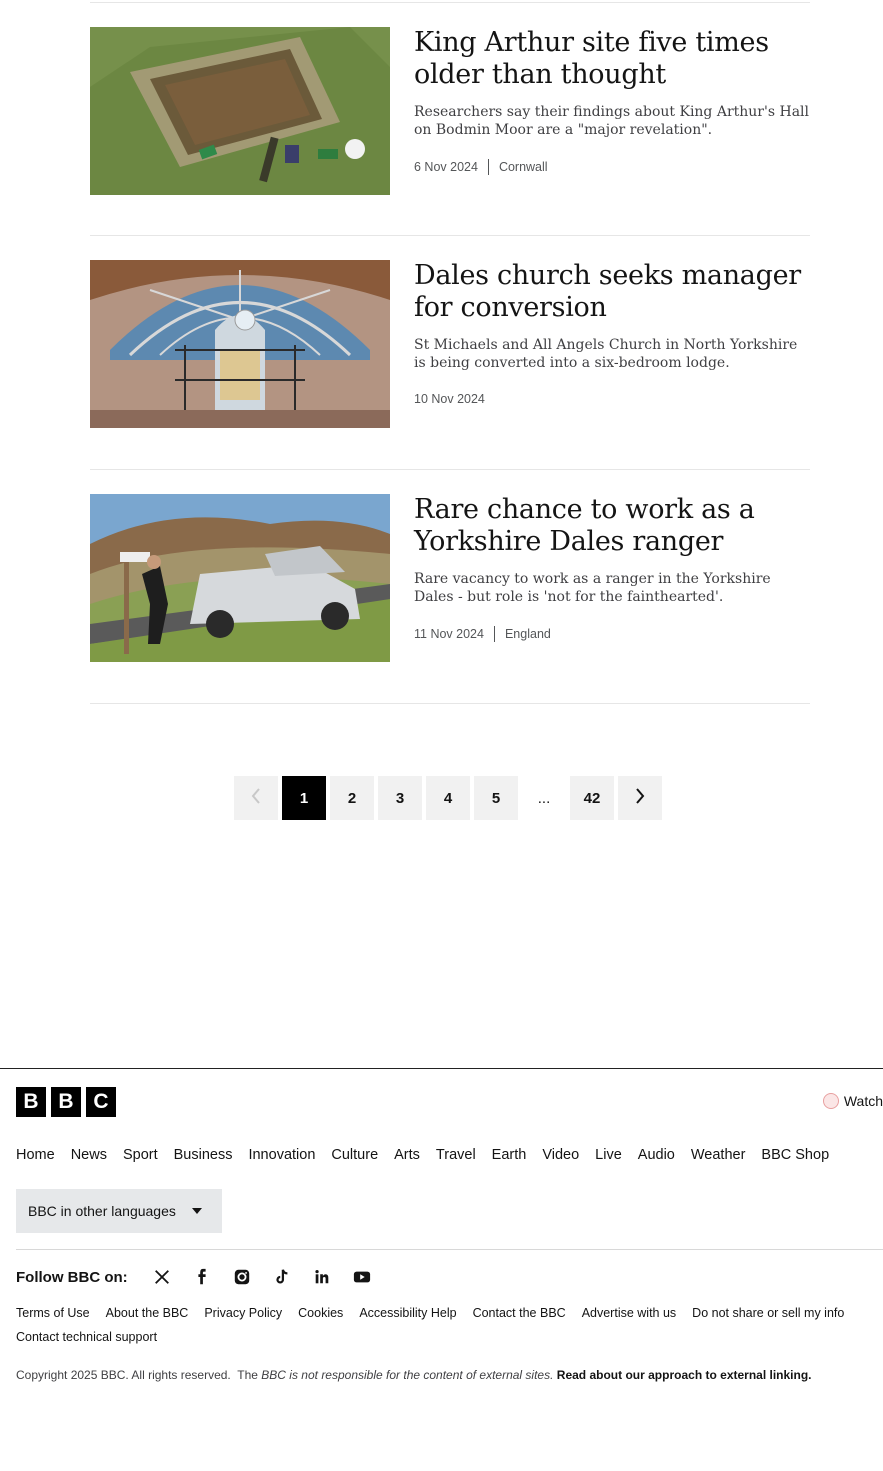 The width and height of the screenshot is (883, 1471). What do you see at coordinates (456, 1155) in the screenshot?
I see `footer-nav-travel: Travel` at bounding box center [456, 1155].